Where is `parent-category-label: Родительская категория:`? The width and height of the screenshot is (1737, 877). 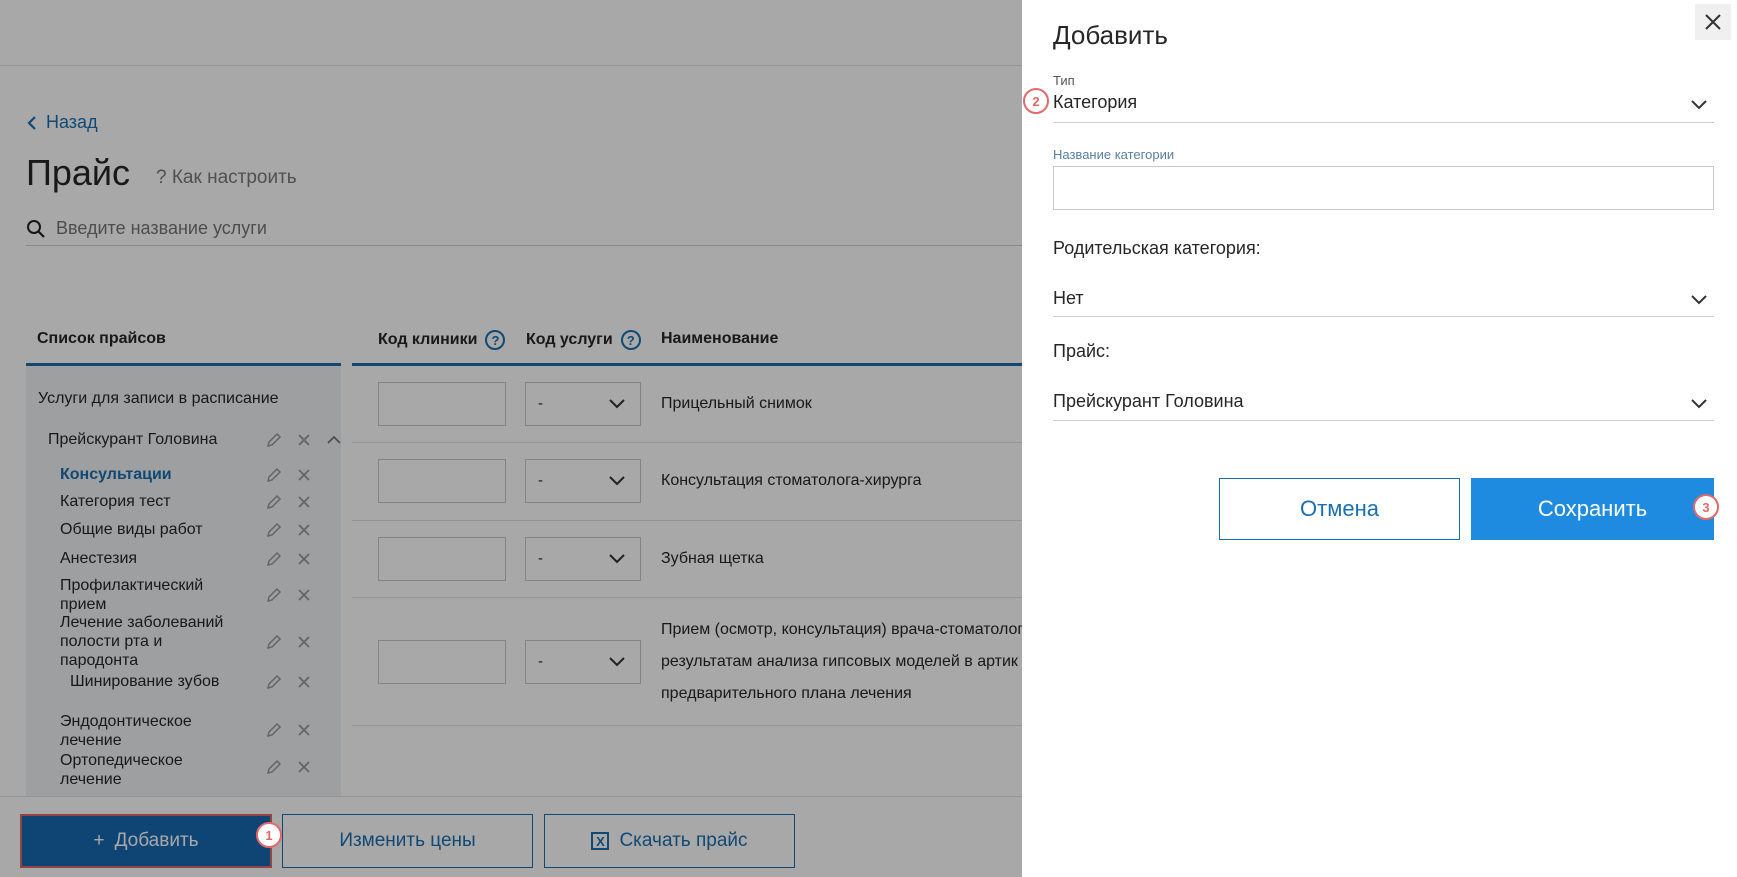 parent-category-label: Родительская категория: is located at coordinates (1157, 248).